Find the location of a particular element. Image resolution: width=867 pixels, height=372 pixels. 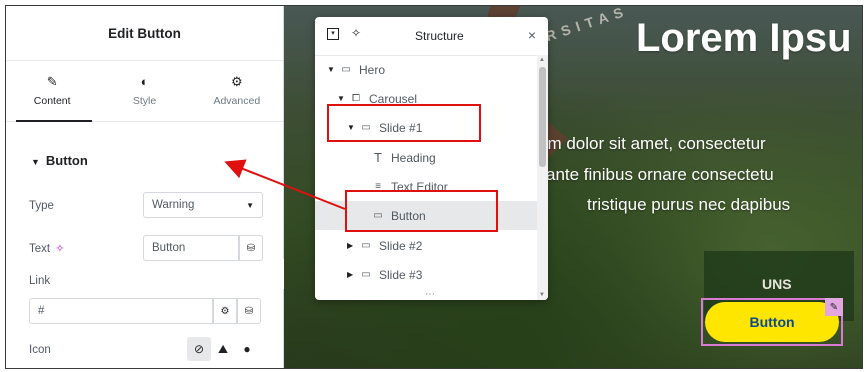

hero-button-selection: Button ✎ is located at coordinates (772, 322).